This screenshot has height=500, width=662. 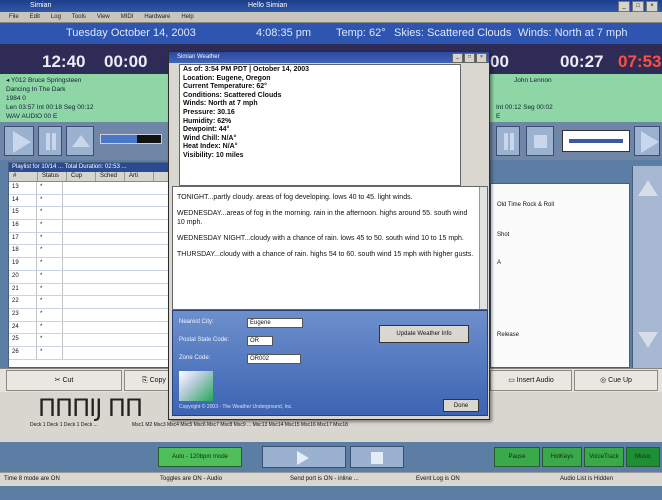 I want to click on menu-file: File, so click(x=14, y=17).